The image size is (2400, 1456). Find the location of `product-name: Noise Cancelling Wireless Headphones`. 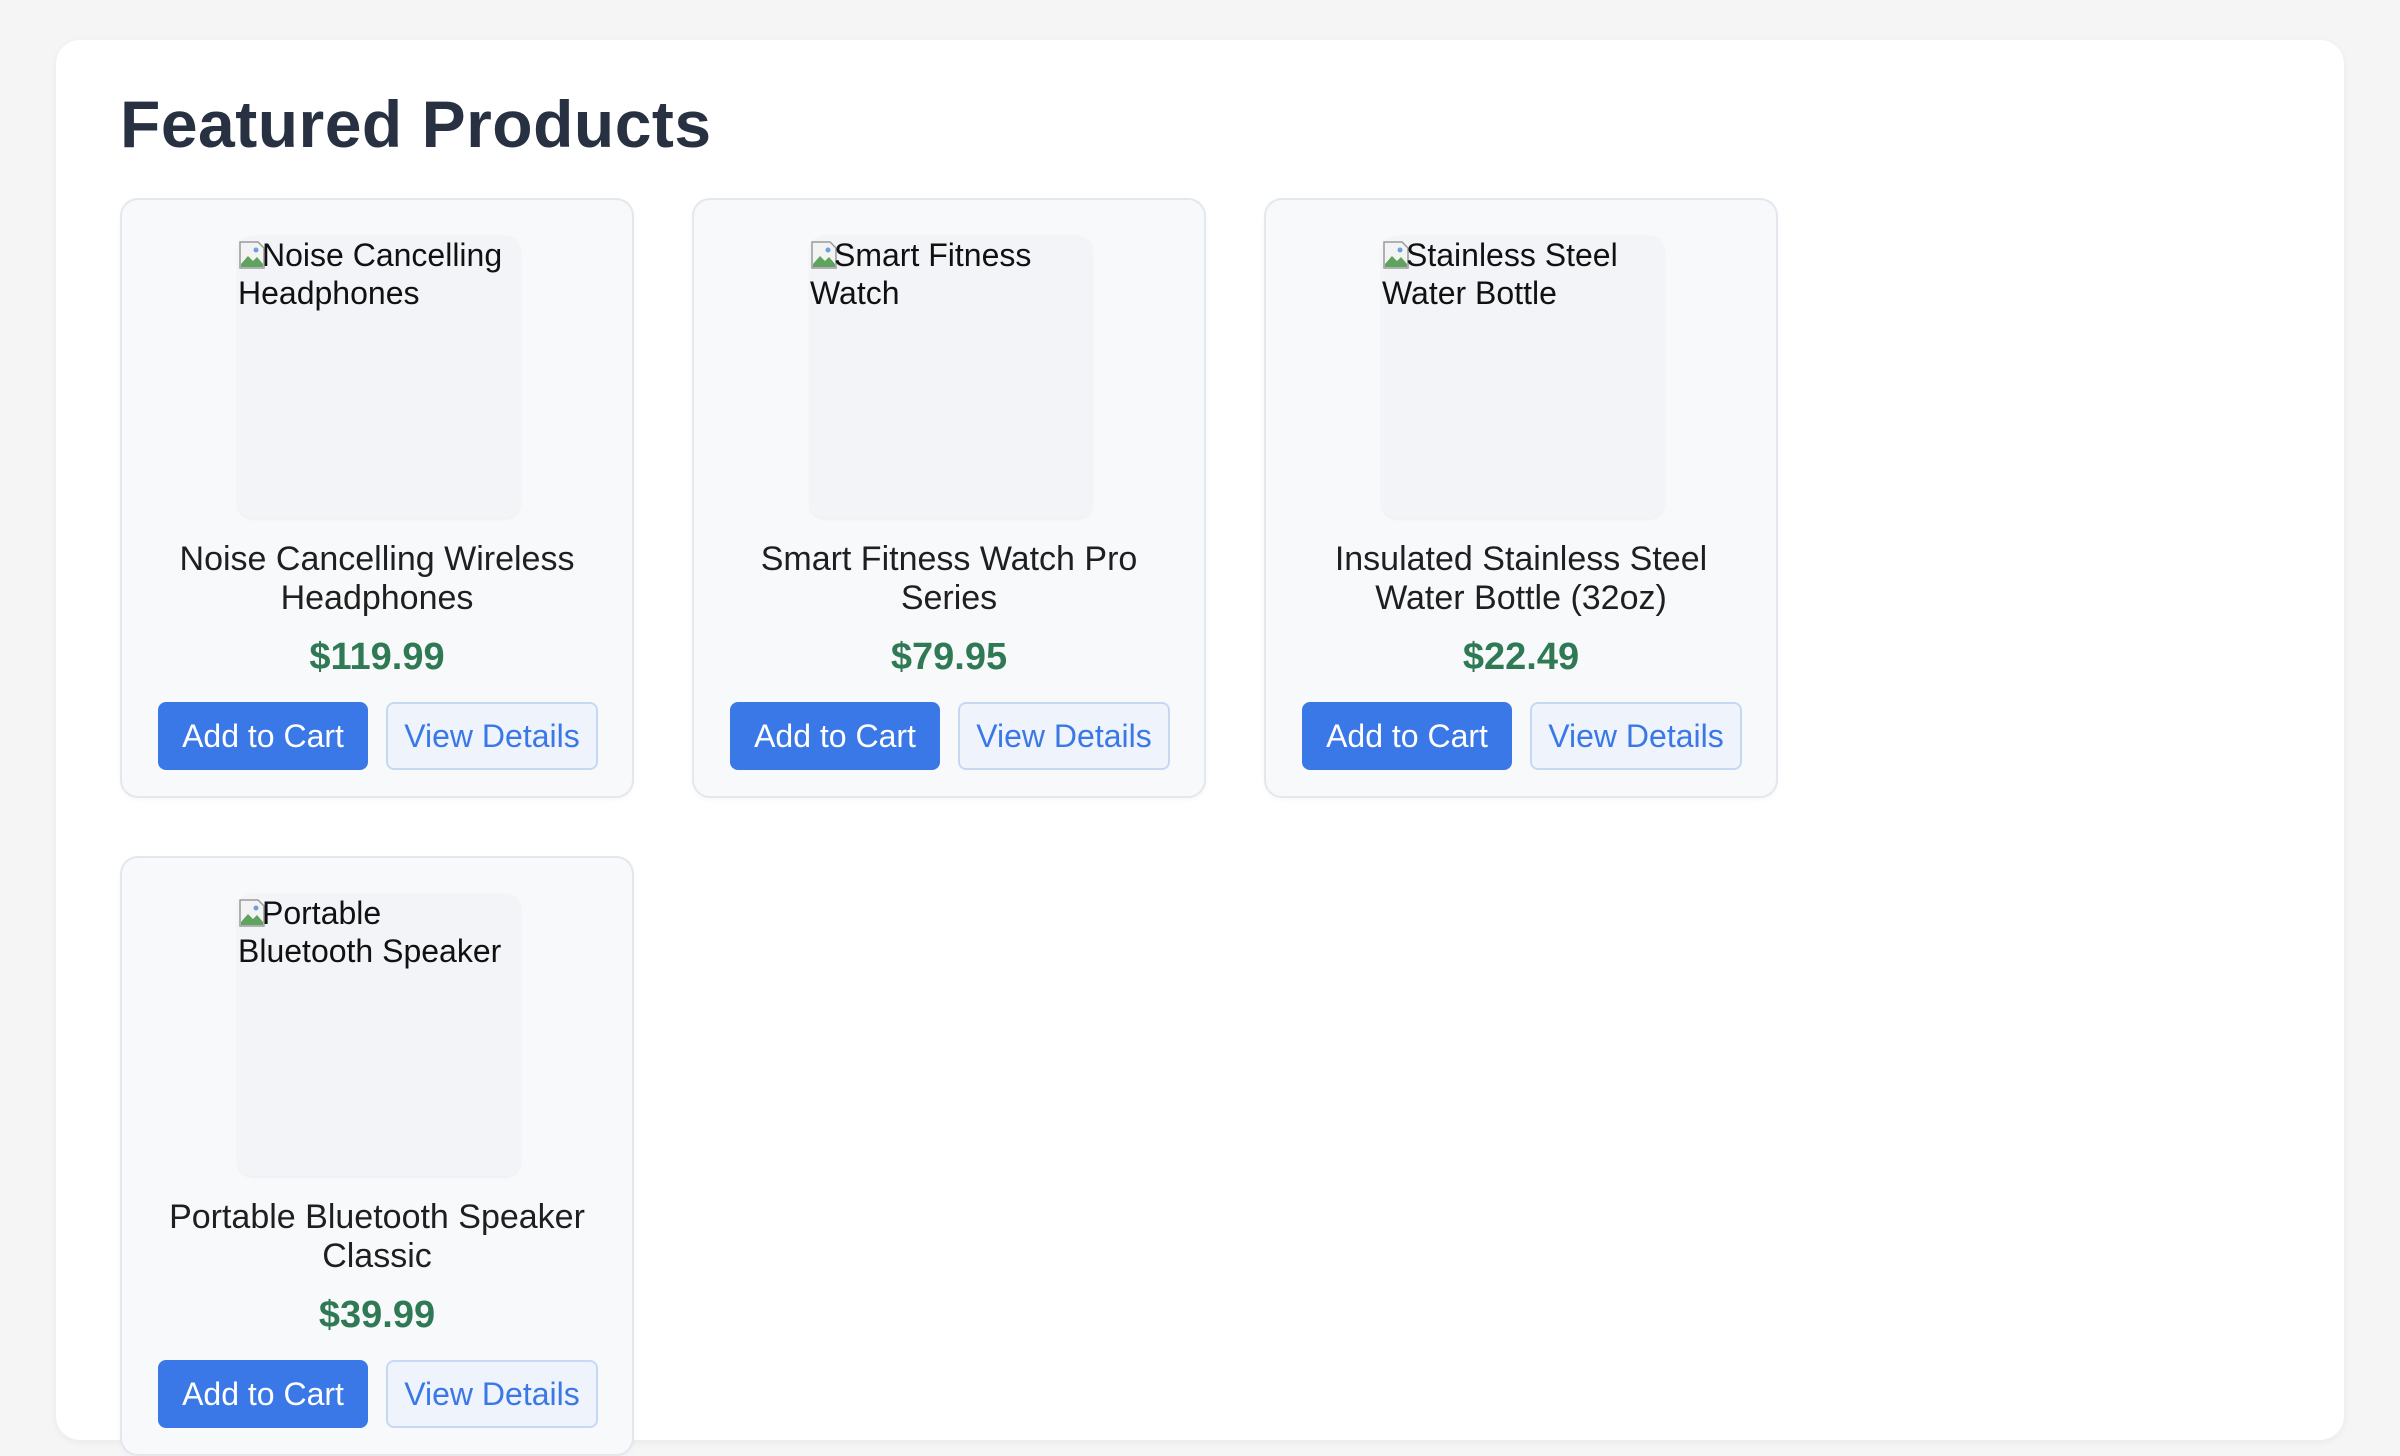

product-name: Noise Cancelling Wireless Headphones is located at coordinates (377, 578).